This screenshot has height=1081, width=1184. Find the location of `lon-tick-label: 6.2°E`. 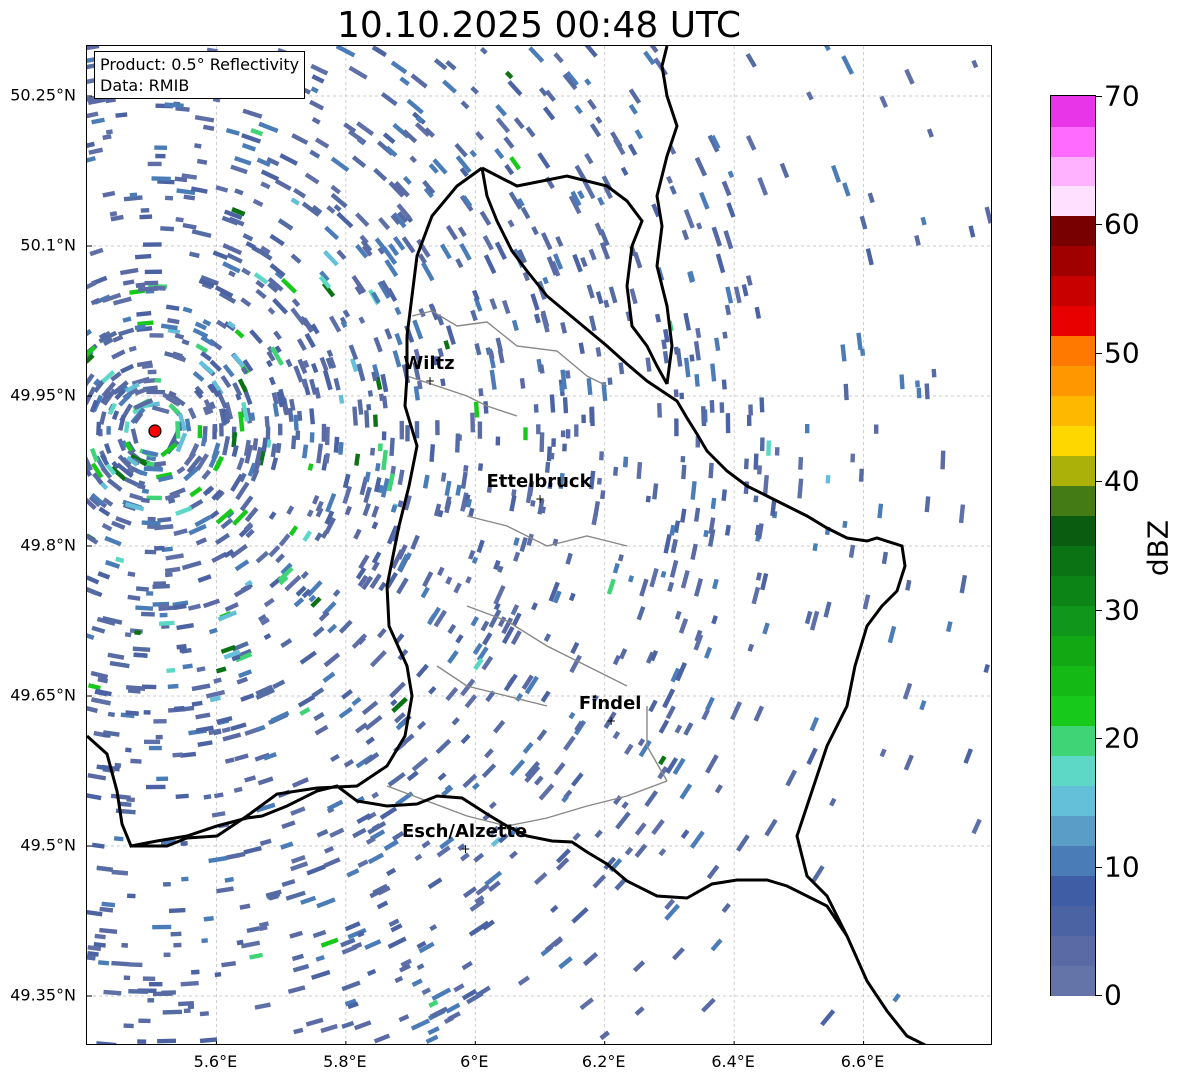

lon-tick-label: 6.2°E is located at coordinates (603, 1061).